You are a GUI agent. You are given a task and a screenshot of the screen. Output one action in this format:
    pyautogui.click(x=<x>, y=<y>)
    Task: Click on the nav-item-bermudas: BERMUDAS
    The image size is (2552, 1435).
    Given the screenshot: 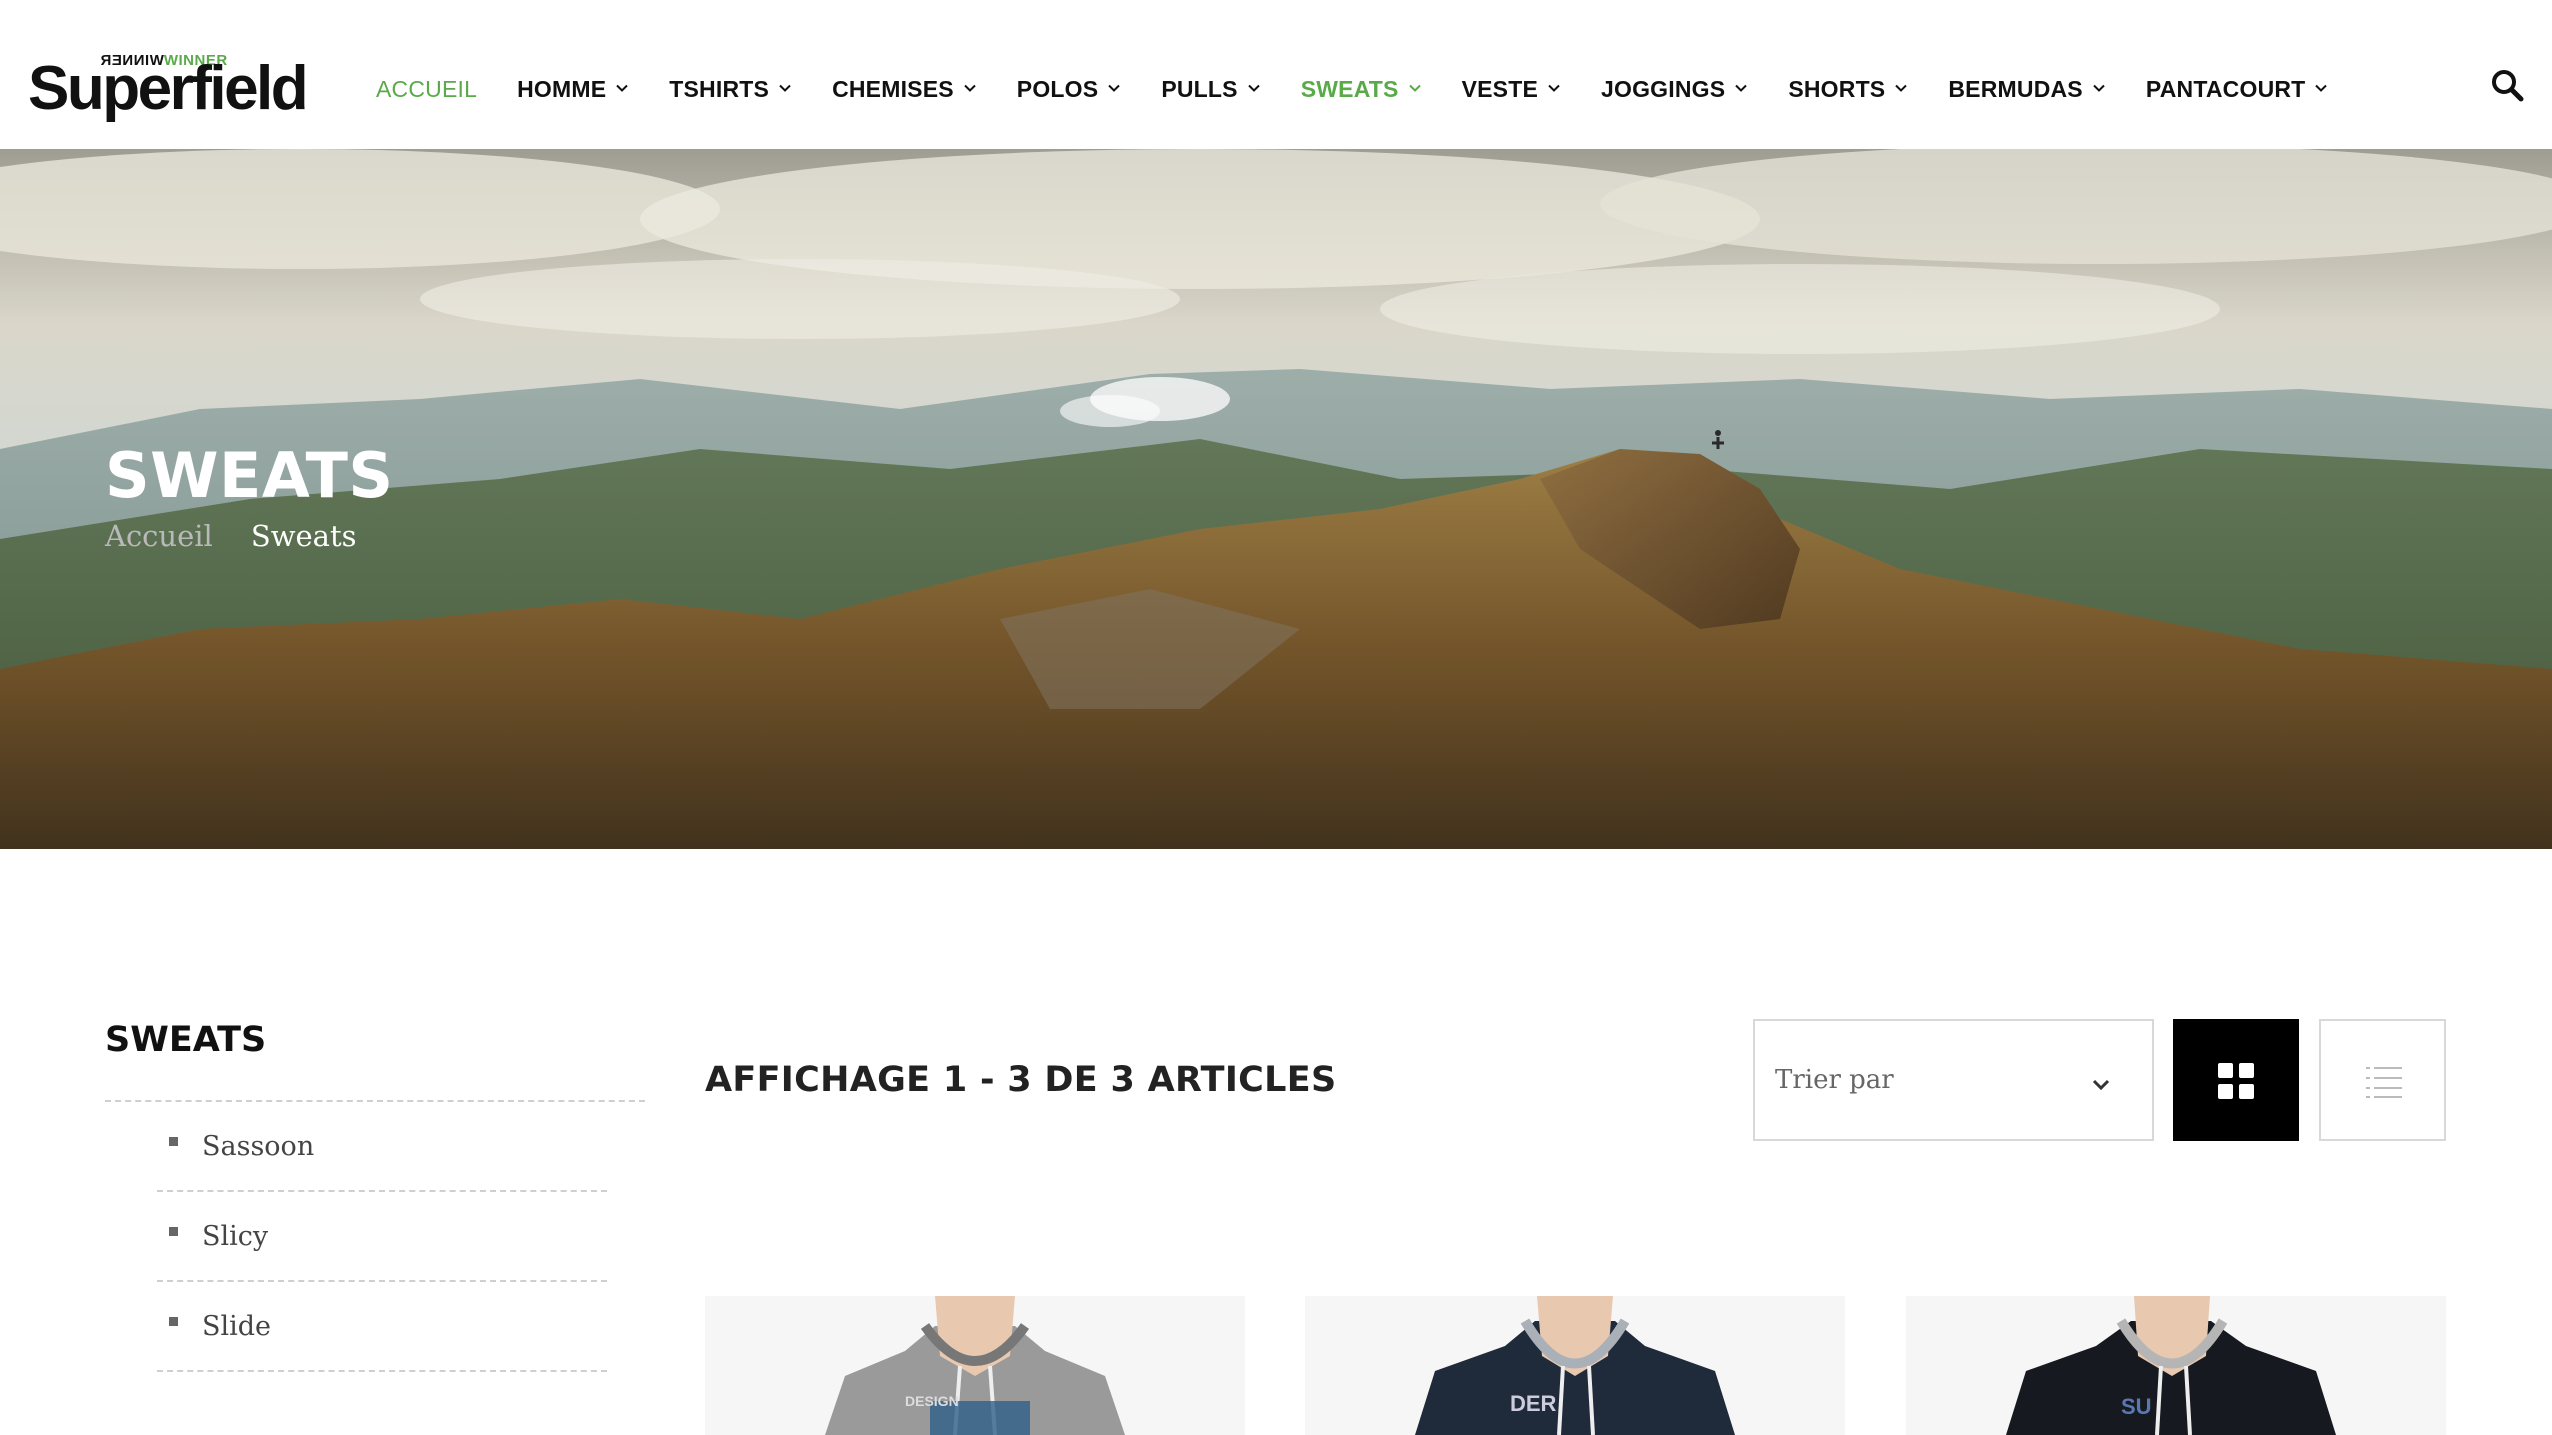 What is the action you would take?
    pyautogui.click(x=2027, y=89)
    